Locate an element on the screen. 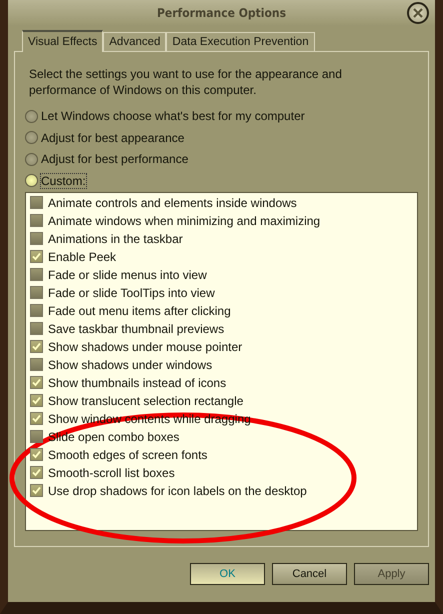  checkbox-label: Save taskbar thumbnail previews is located at coordinates (136, 329).